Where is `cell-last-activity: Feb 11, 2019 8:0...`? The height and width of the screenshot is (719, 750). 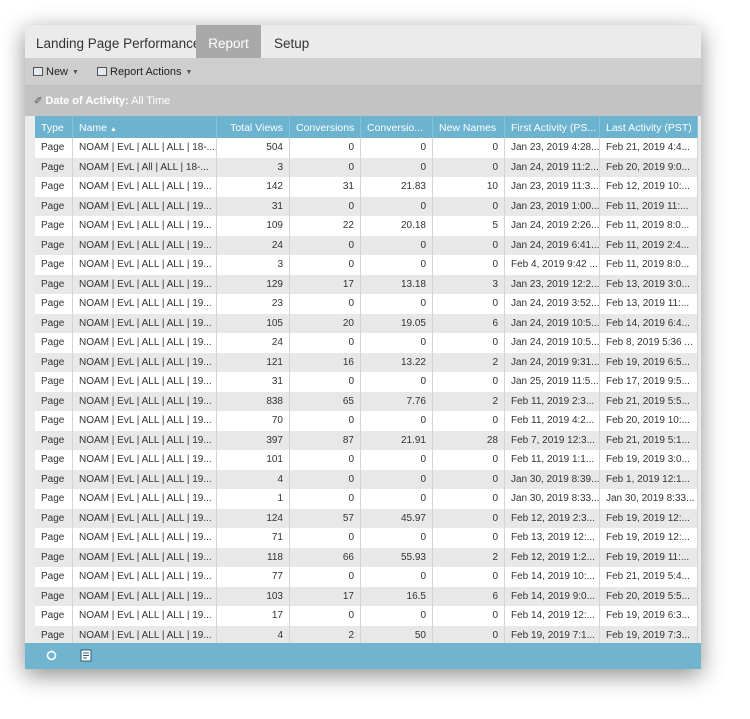
cell-last-activity: Feb 11, 2019 8:0... is located at coordinates (649, 226).